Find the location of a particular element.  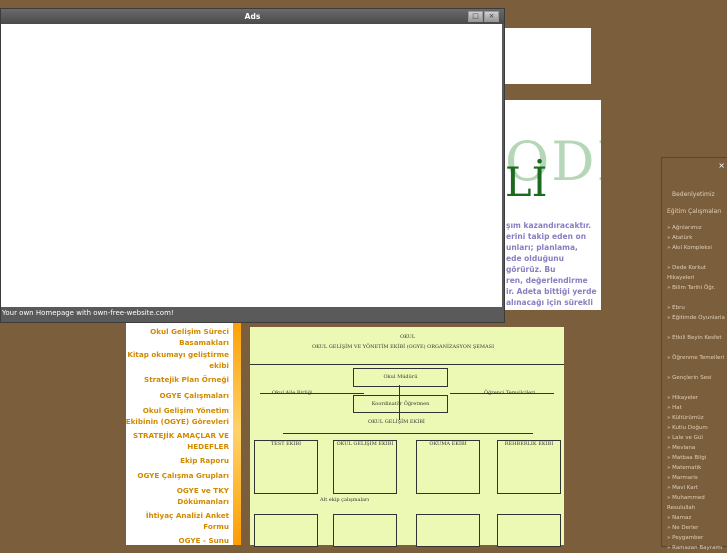

sidebar-link: » Etkili Beyin Kesfet is located at coordinates (696, 338).